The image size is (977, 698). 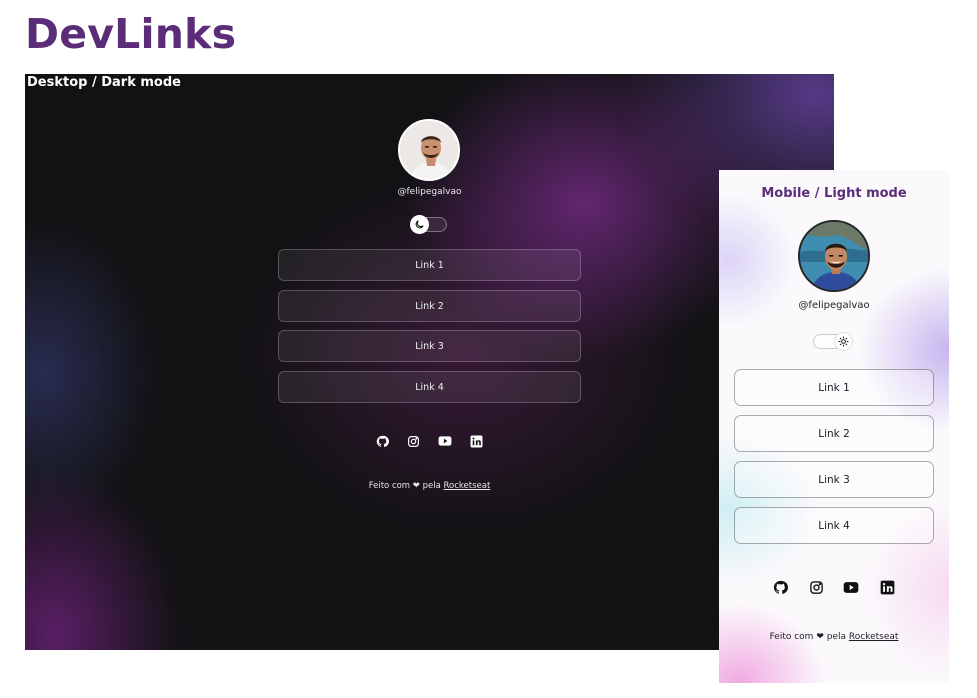 I want to click on moon-icon, so click(x=419, y=224).